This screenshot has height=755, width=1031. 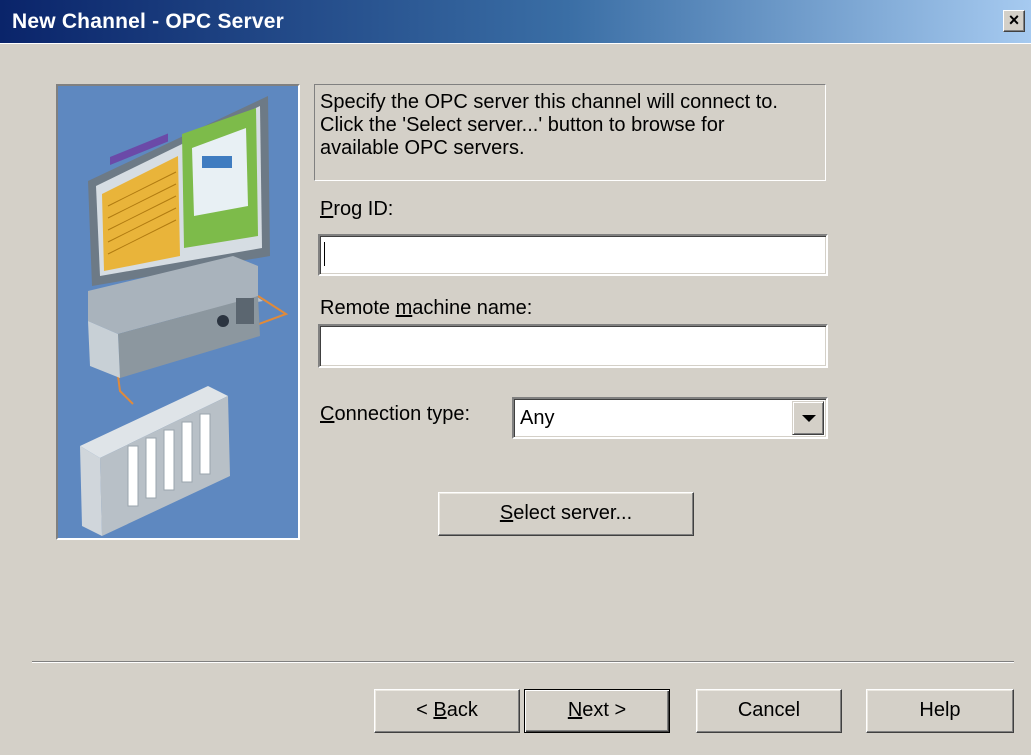 What do you see at coordinates (670, 418) in the screenshot?
I see `connection-type-dropdown: Any` at bounding box center [670, 418].